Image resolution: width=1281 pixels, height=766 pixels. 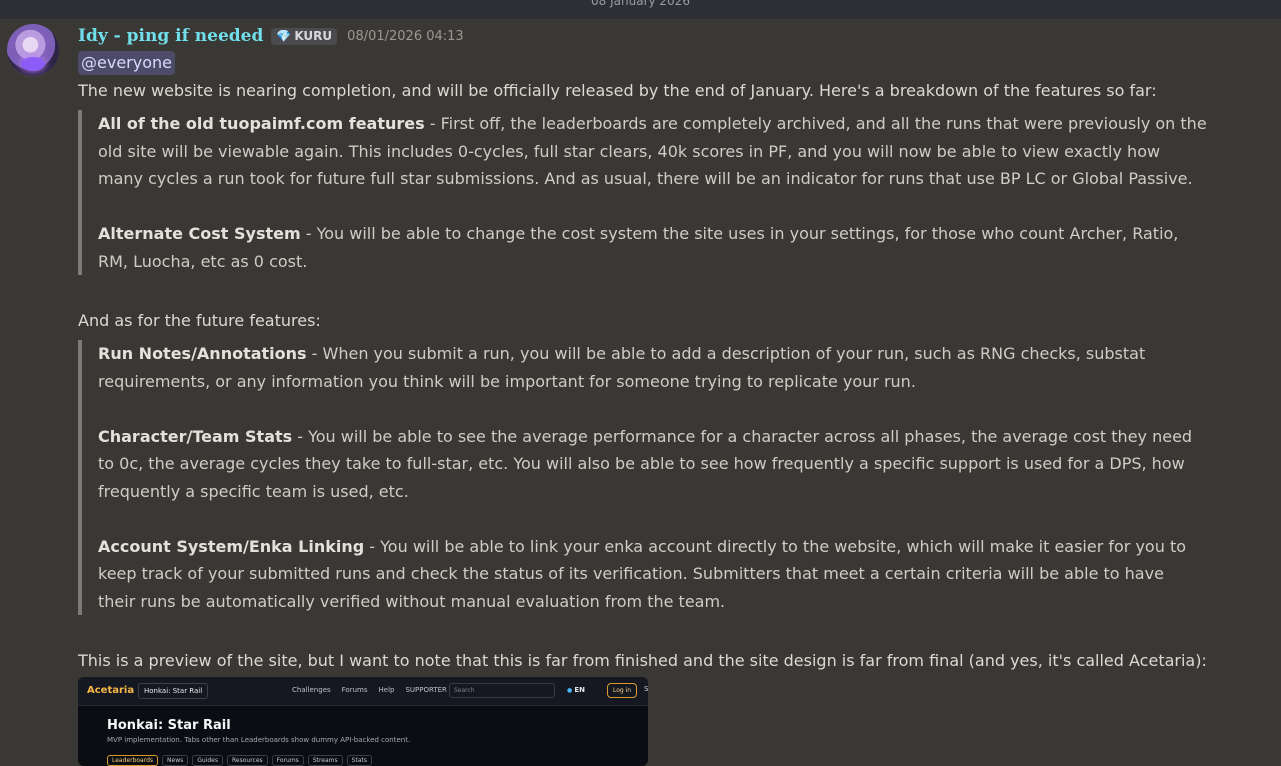 I want to click on preview-nav-link: Forums, so click(x=354, y=690).